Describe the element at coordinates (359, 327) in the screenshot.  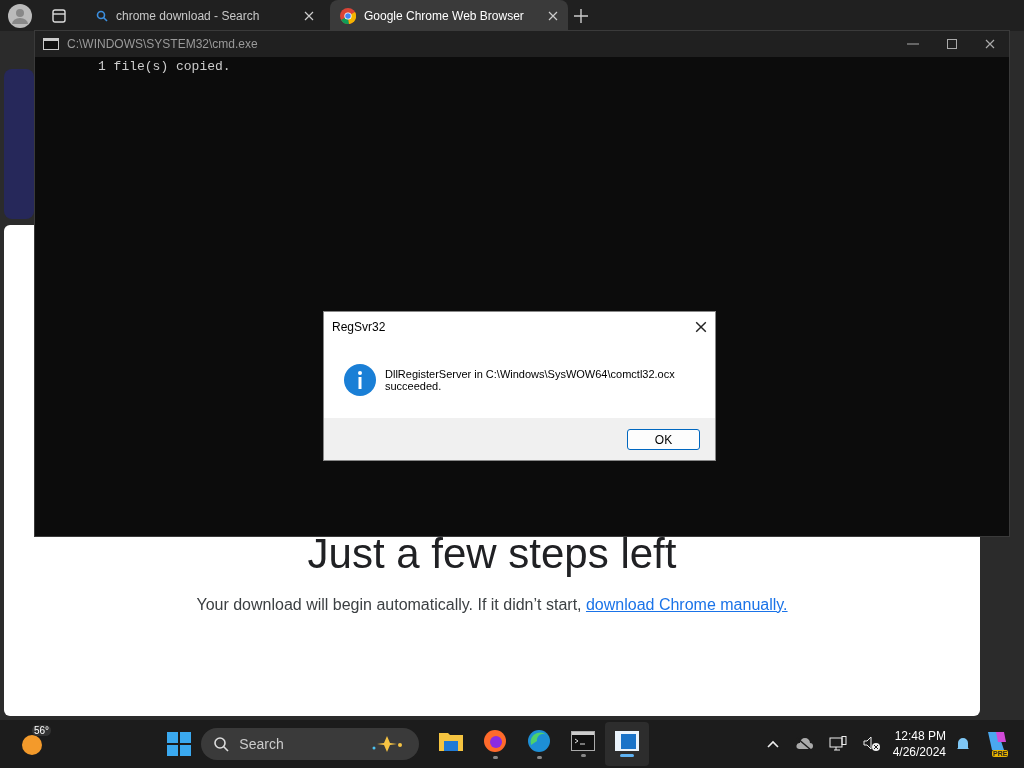
I see `dialog-title: RegSvr32` at that location.